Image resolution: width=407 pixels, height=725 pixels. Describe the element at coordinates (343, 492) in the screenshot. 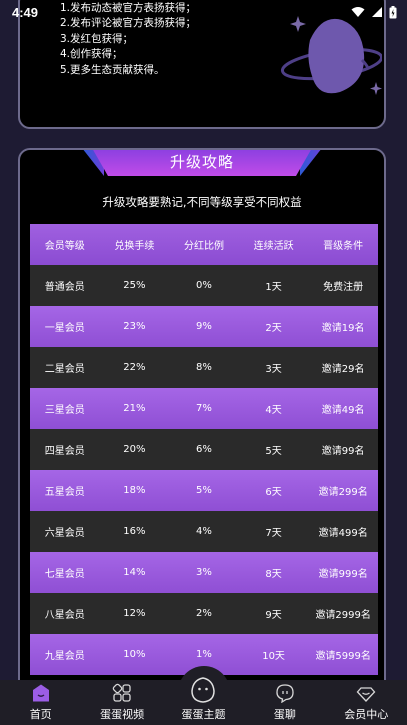

I see `table-cell: 邀请299名` at that location.